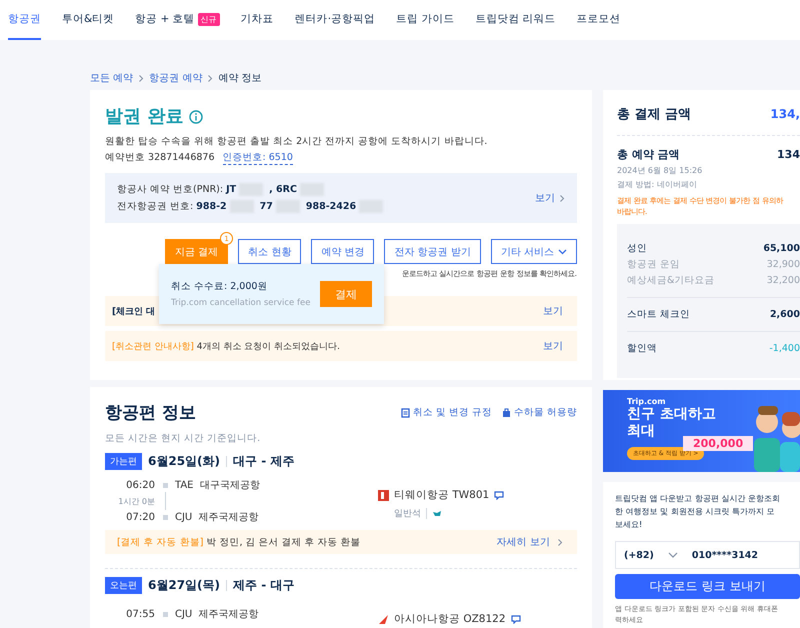  Describe the element at coordinates (226, 346) in the screenshot. I see `notice-text: [취소관련 안내사항] 4개의 취소 요청이 취소되었습니다.` at that location.